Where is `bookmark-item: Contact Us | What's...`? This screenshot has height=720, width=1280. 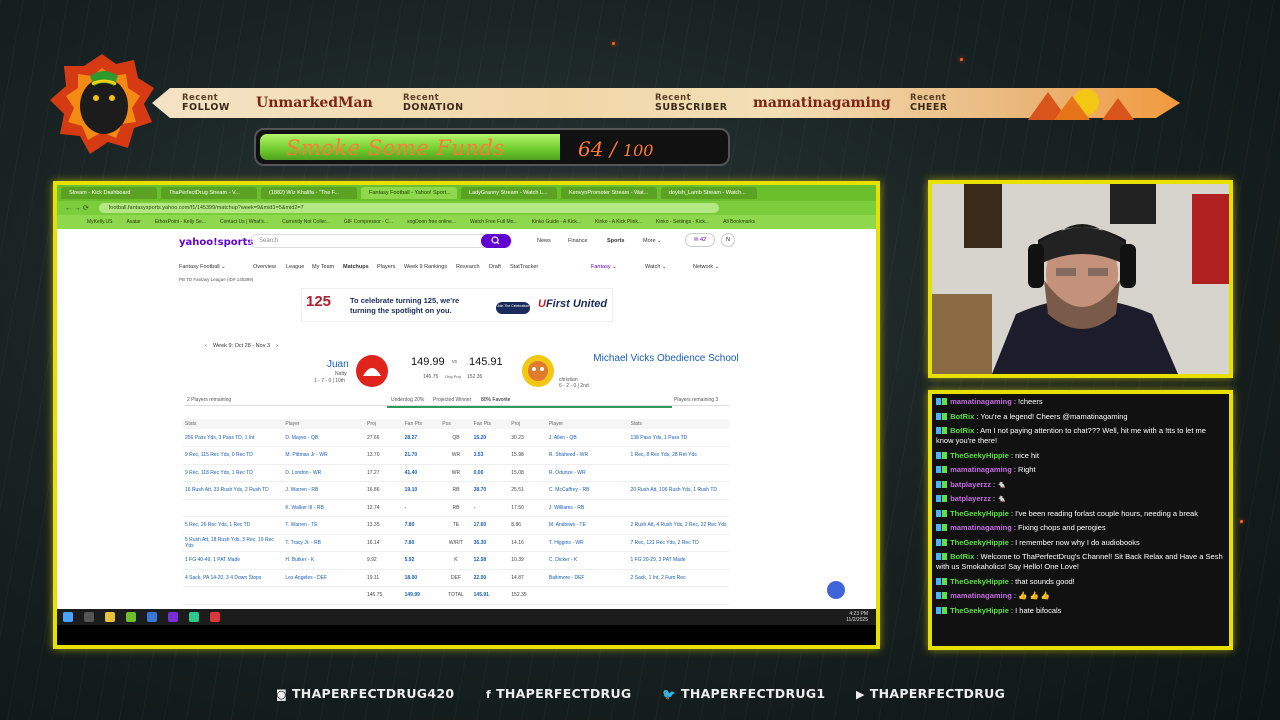
bookmark-item: Contact Us | What's... is located at coordinates (244, 222).